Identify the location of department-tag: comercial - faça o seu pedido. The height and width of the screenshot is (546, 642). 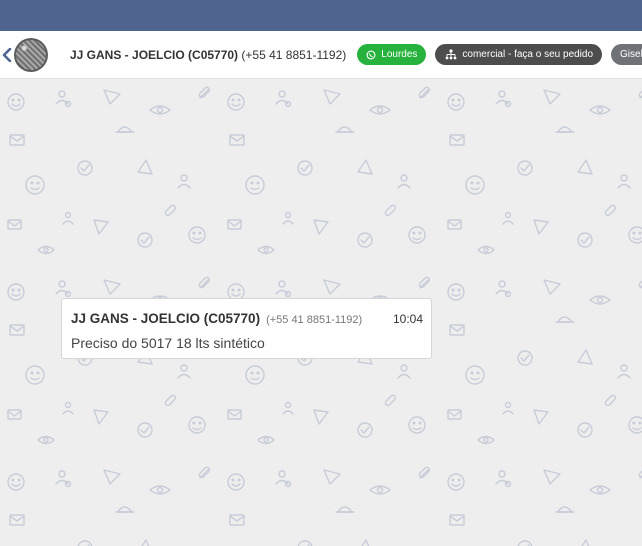
(519, 54).